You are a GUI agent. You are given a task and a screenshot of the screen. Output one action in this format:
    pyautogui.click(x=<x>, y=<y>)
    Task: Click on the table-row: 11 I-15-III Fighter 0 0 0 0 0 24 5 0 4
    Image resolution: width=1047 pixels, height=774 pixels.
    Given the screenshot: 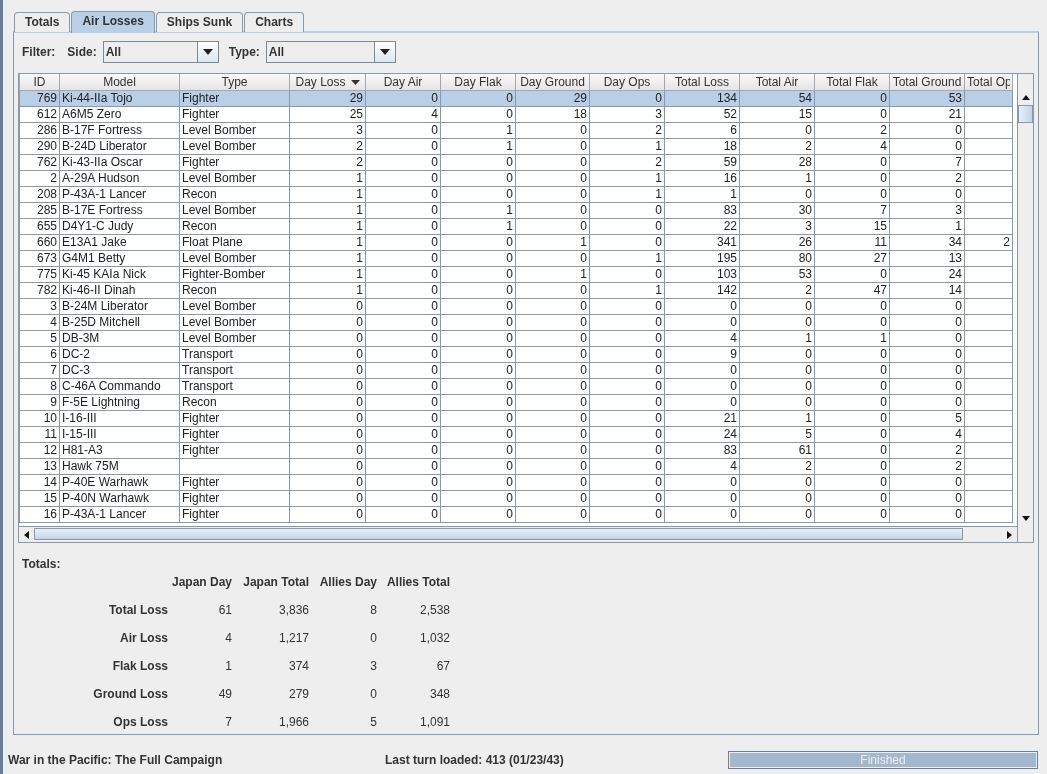 What is the action you would take?
    pyautogui.click(x=516, y=434)
    